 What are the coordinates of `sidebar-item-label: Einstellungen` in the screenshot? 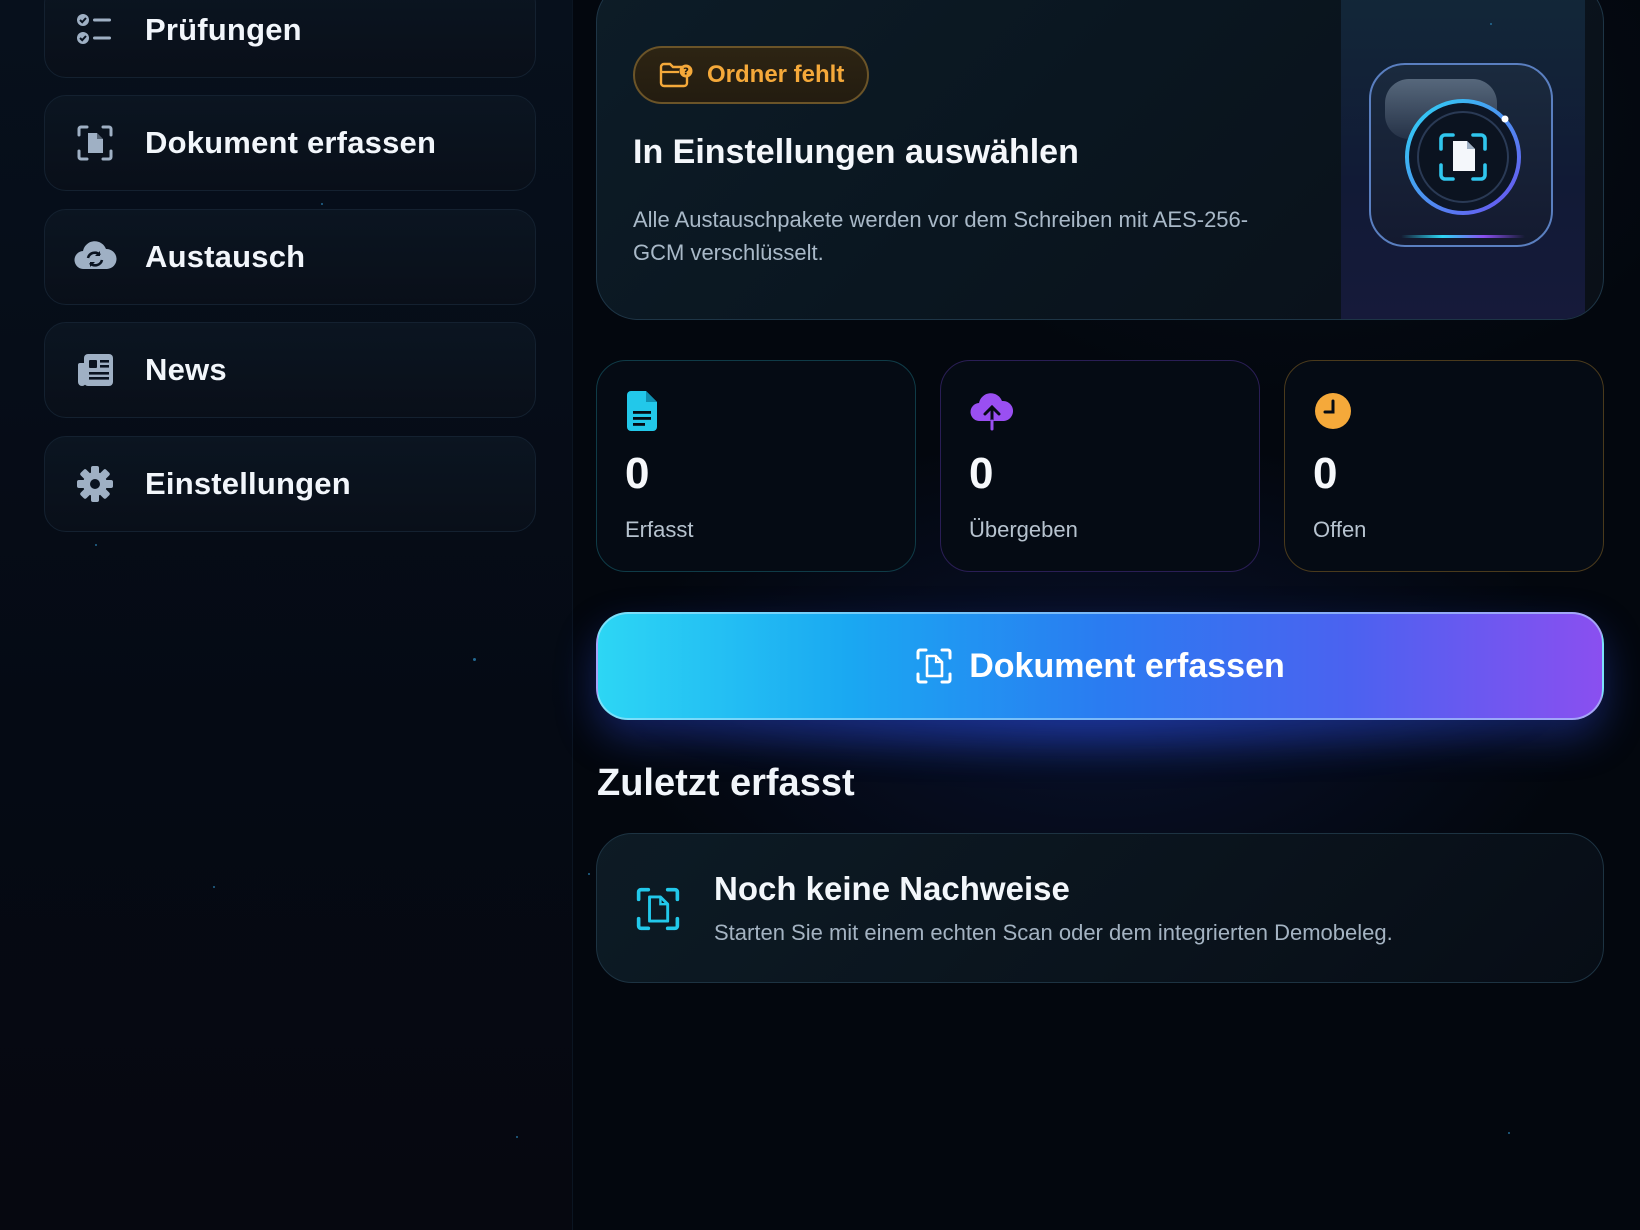 It's located at (248, 483).